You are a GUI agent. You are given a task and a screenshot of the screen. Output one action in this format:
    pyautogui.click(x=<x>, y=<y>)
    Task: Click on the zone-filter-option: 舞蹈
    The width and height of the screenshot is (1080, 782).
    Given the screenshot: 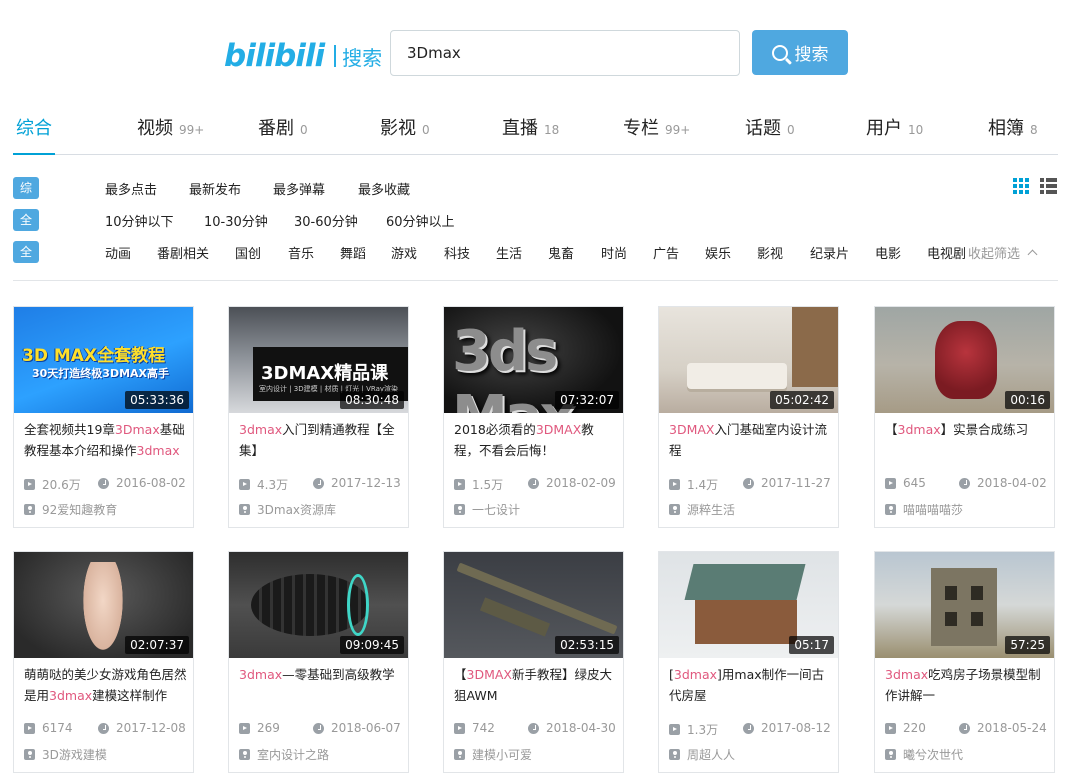 What is the action you would take?
    pyautogui.click(x=353, y=252)
    